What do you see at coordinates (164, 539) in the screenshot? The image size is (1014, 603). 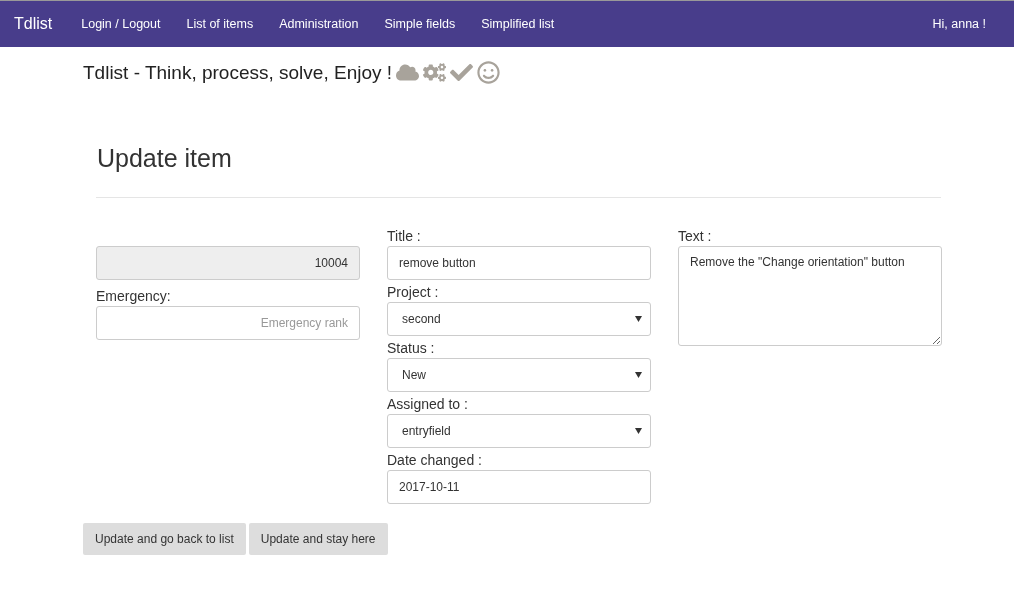 I see `submit-button: Update and go back to list` at bounding box center [164, 539].